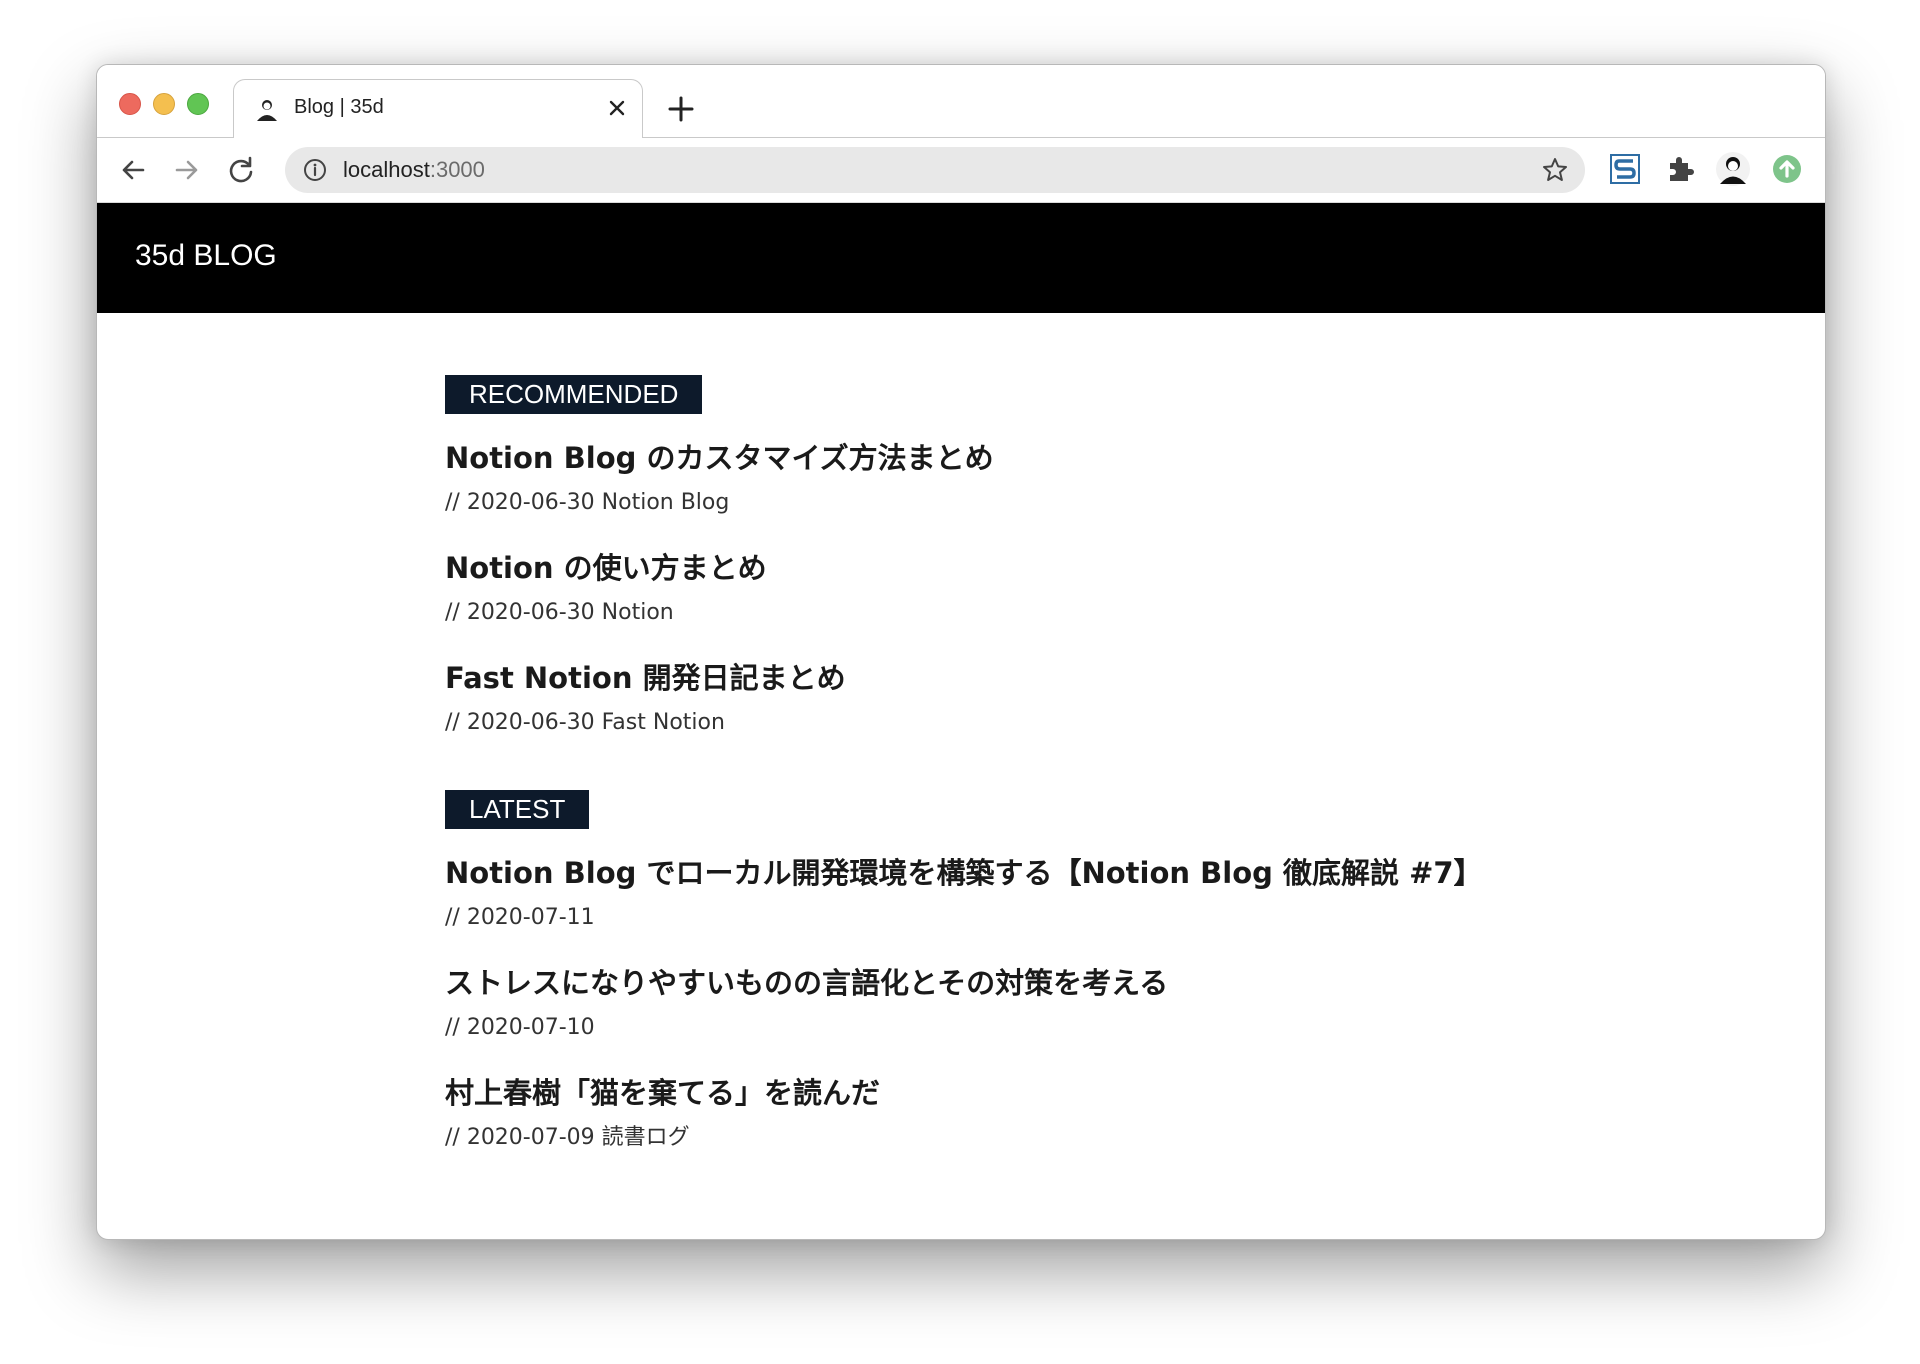 The image size is (1920, 1364). What do you see at coordinates (1787, 169) in the screenshot?
I see `upload-icon` at bounding box center [1787, 169].